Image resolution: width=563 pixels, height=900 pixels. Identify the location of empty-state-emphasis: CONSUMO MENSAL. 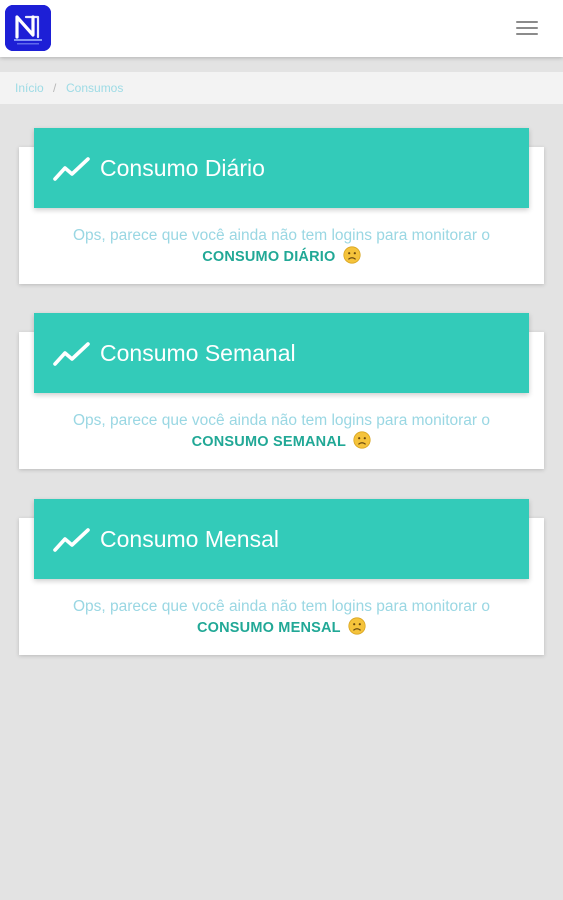
(268, 628).